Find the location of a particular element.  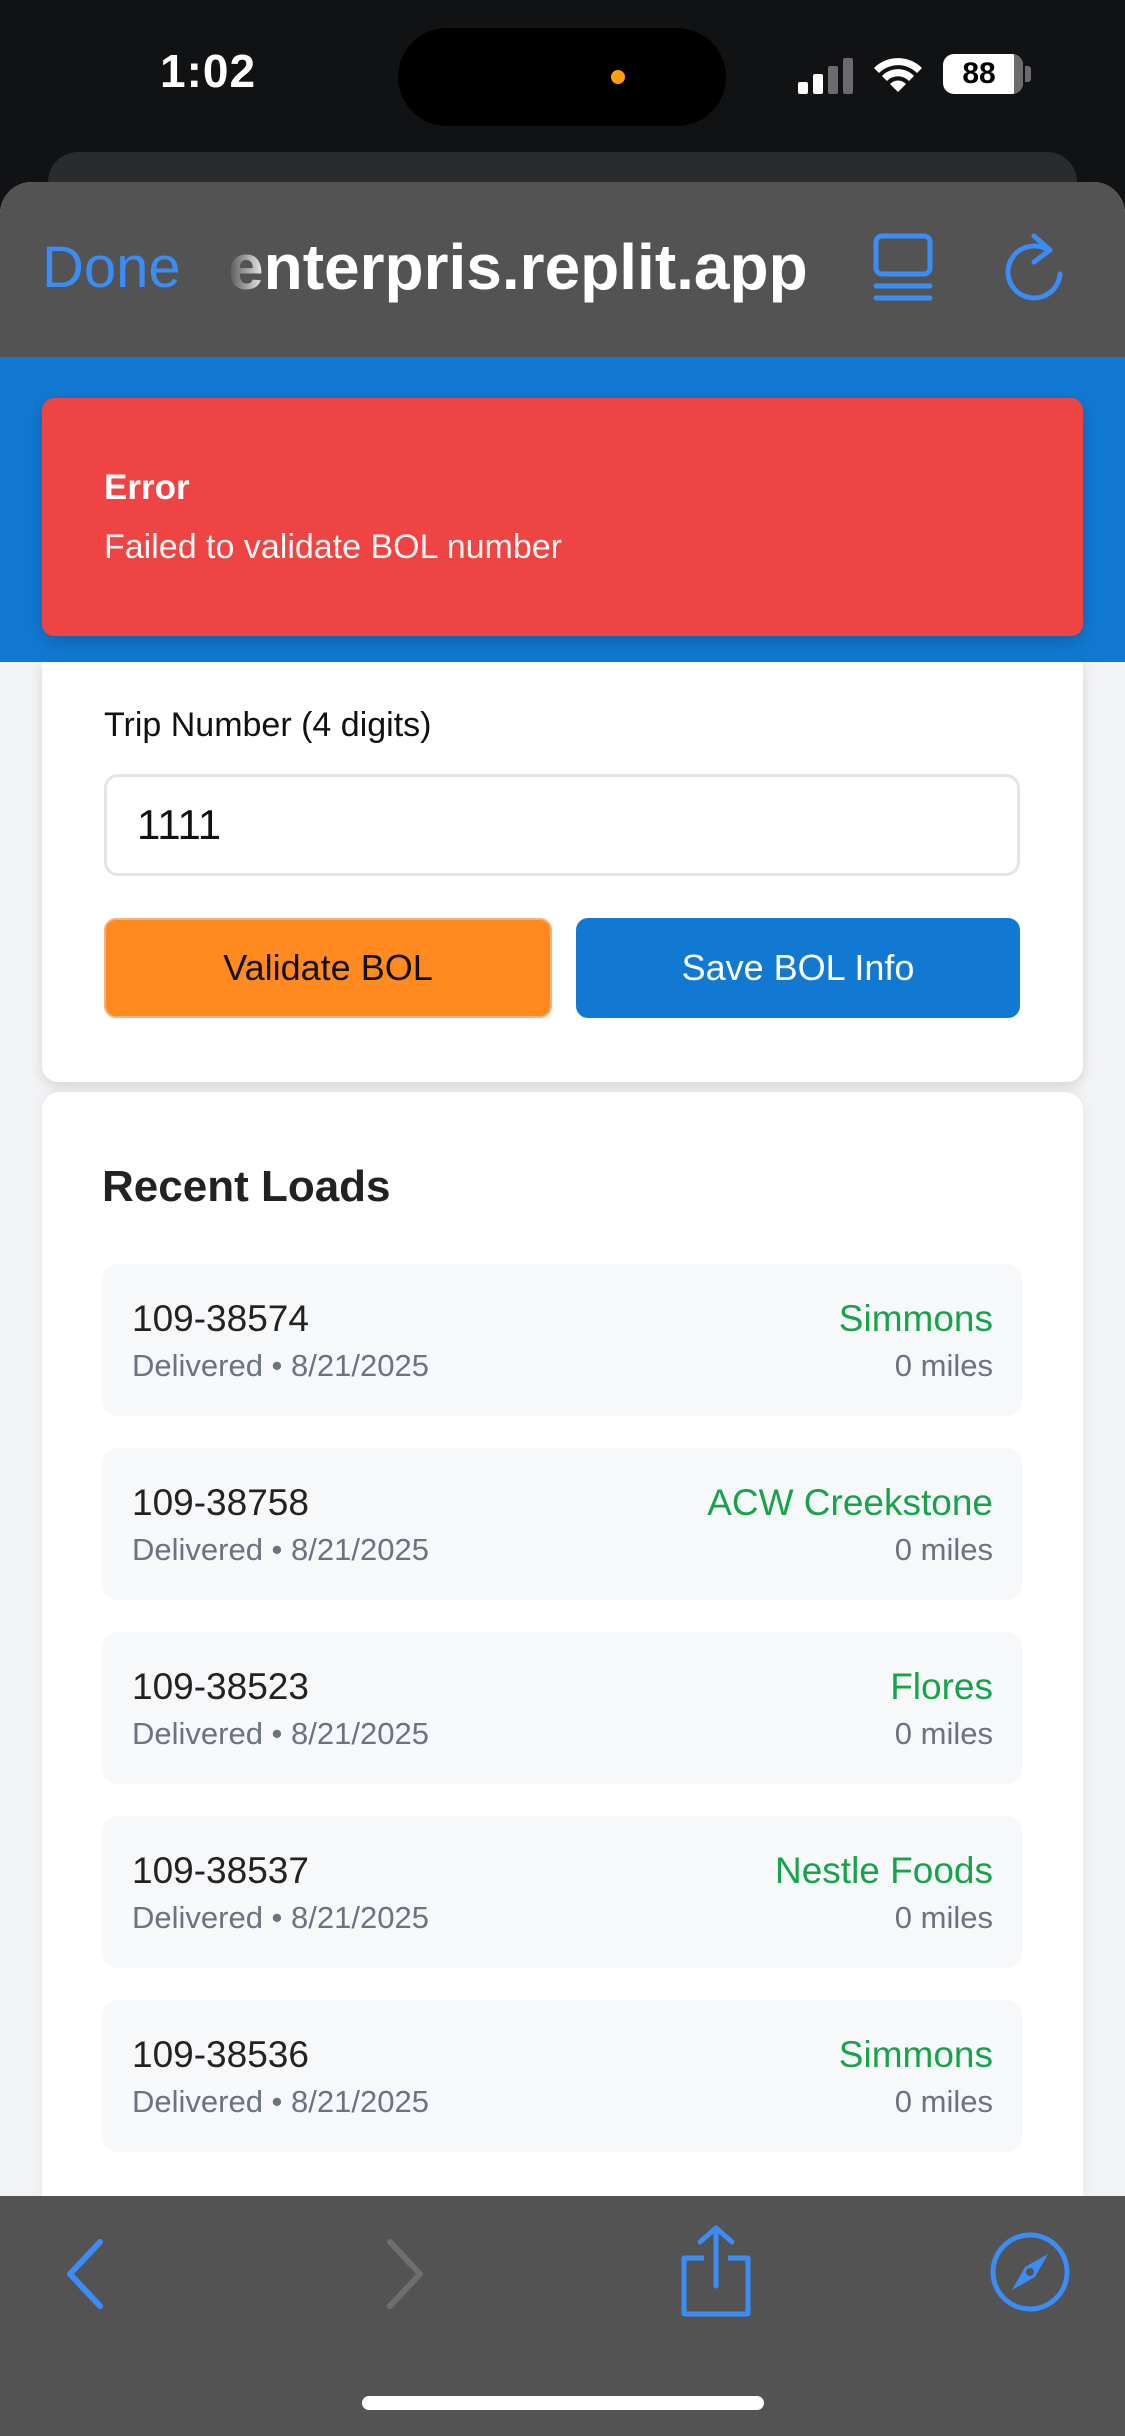

dynamic-island is located at coordinates (562, 77).